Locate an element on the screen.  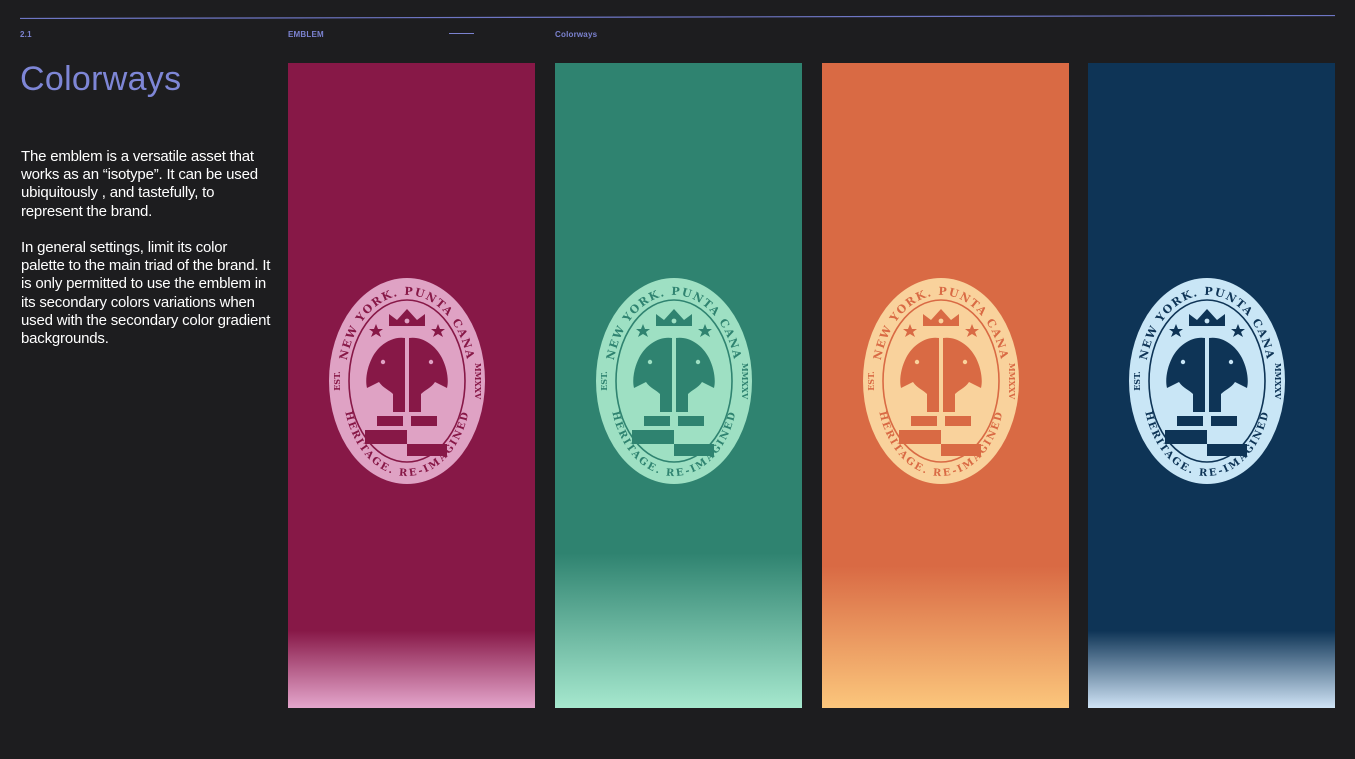
page-name: Colorways is located at coordinates (576, 34).